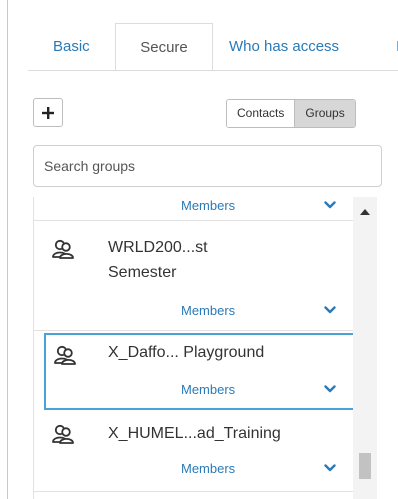 Image resolution: width=398 pixels, height=499 pixels. Describe the element at coordinates (142, 272) in the screenshot. I see `group-name-line2: Semester` at that location.